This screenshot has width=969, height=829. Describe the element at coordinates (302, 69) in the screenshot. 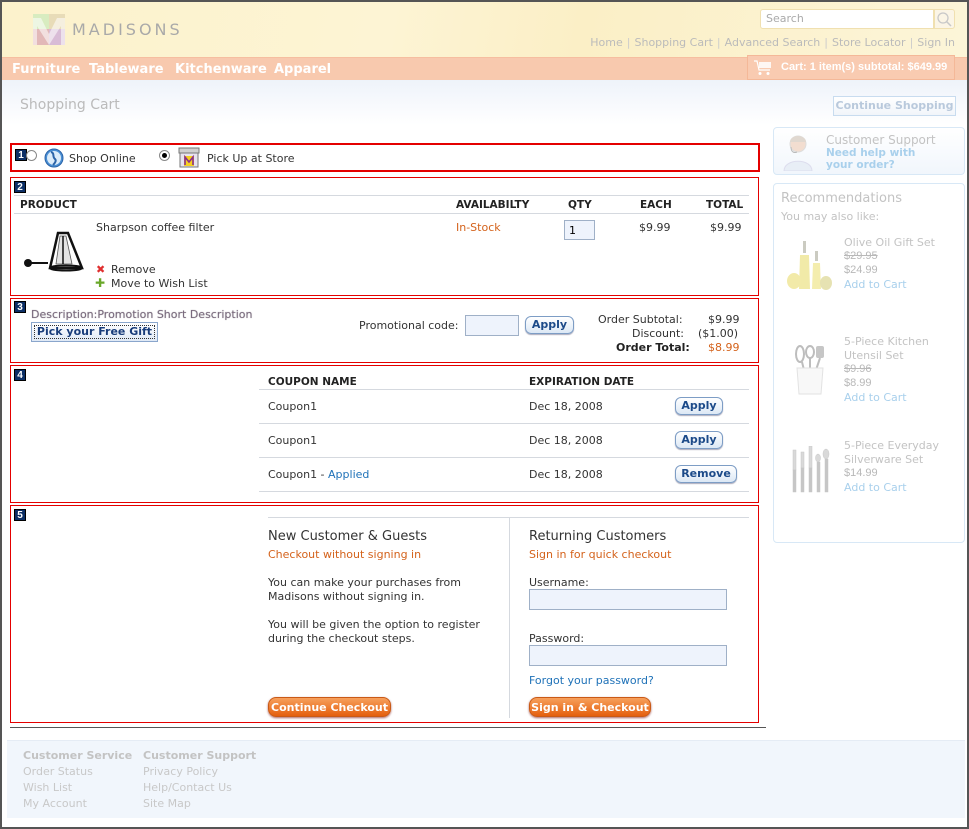

I see `nav-apparel: Apparel` at that location.